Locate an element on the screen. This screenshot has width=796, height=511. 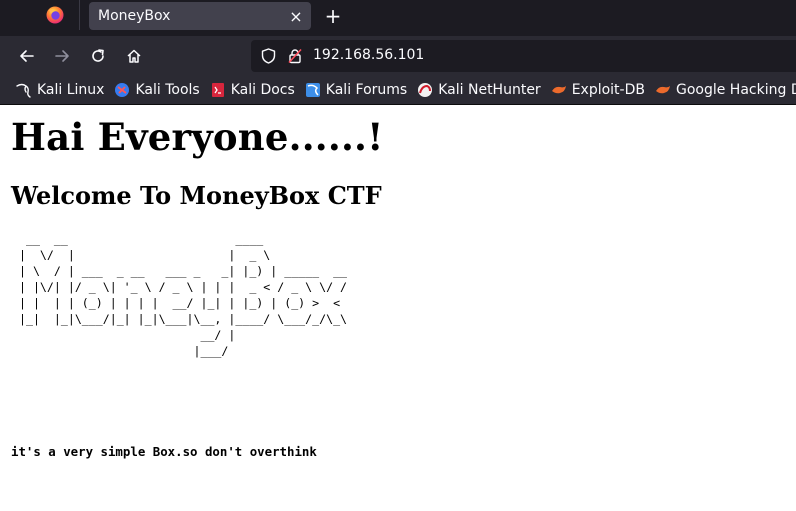
exploit-db-icon is located at coordinates (558, 90).